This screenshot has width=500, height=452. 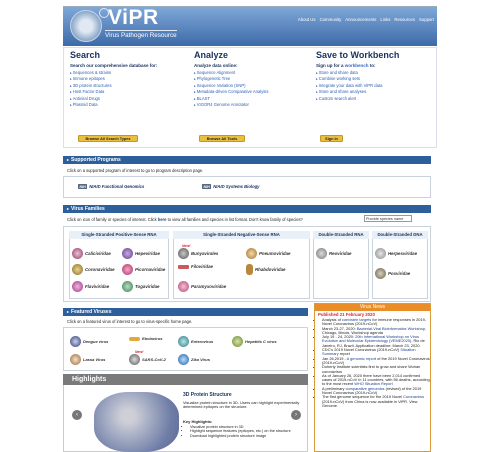 What do you see at coordinates (185, 312) in the screenshot?
I see `featured-viruses-bar: ▸ Featured Viruses` at bounding box center [185, 312].